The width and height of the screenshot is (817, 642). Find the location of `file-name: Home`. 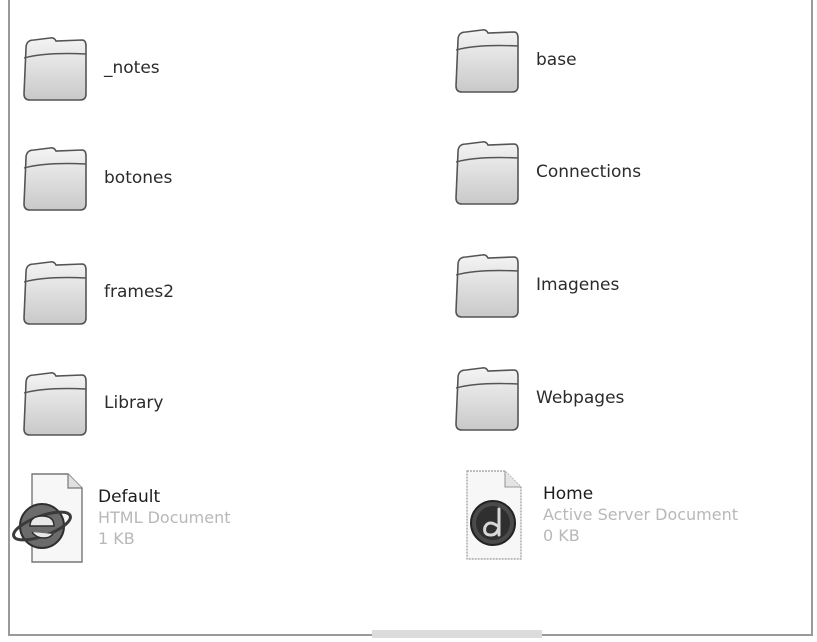

file-name: Home is located at coordinates (568, 494).